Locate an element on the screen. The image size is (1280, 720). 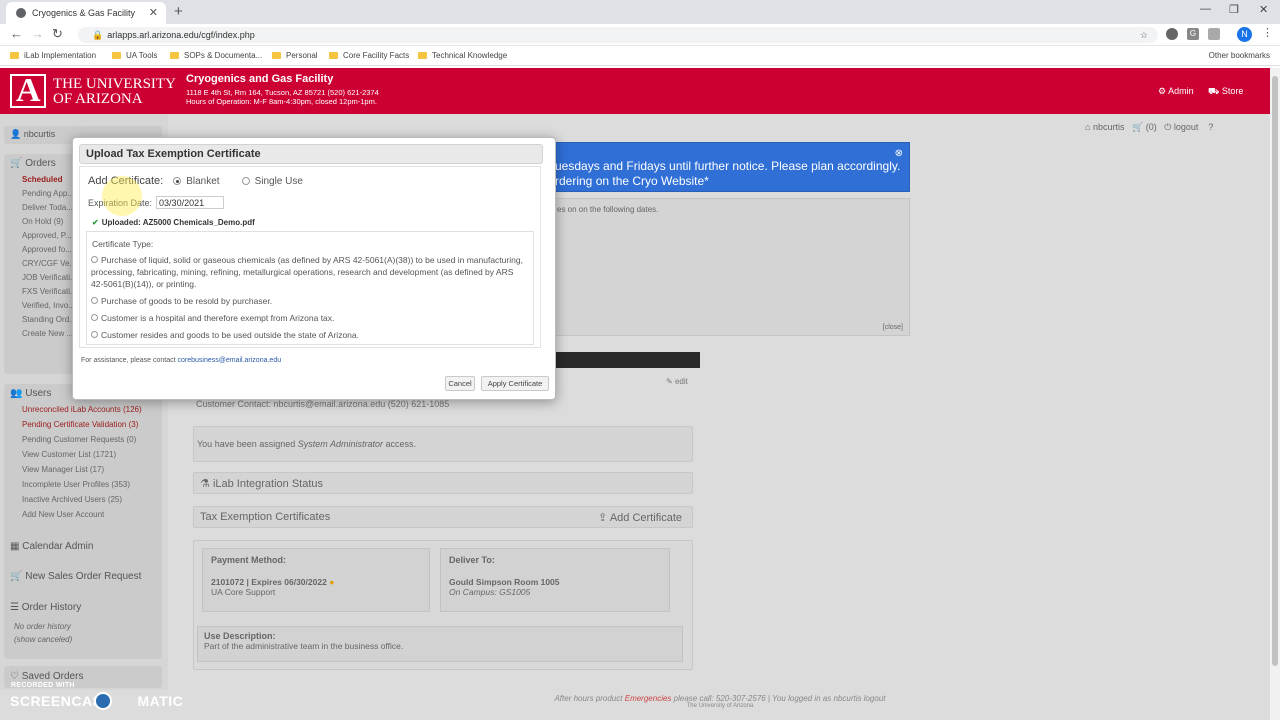
sidebar-item-pending-customer: Pending Customer Requests (0) is located at coordinates (83, 440).